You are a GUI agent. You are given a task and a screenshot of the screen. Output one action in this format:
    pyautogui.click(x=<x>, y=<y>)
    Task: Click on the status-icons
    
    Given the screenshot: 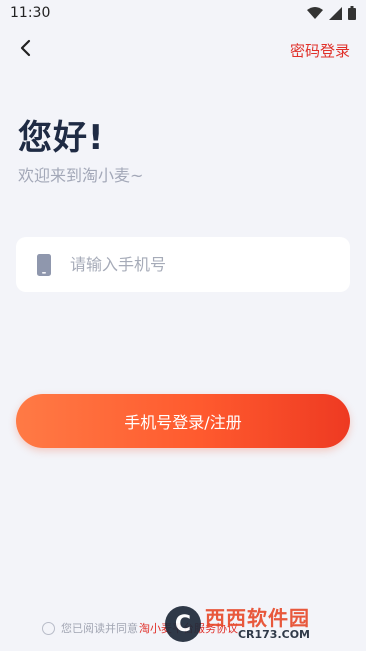 What is the action you would take?
    pyautogui.click(x=331, y=13)
    